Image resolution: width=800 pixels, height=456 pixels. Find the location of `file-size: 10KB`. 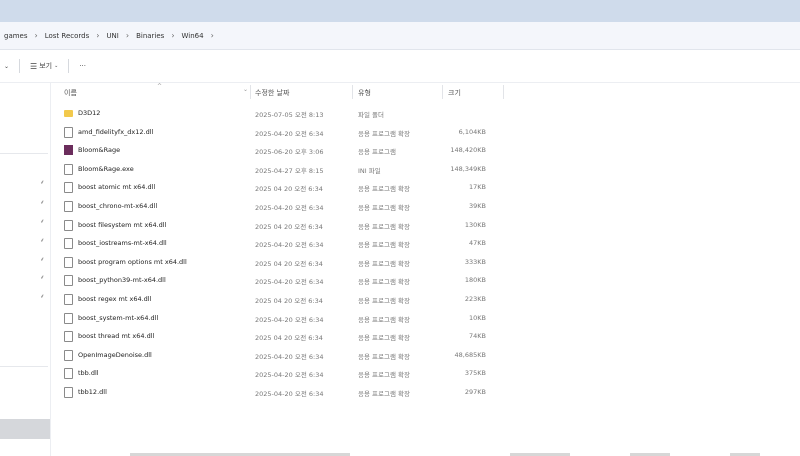

file-size: 10KB is located at coordinates (477, 317).